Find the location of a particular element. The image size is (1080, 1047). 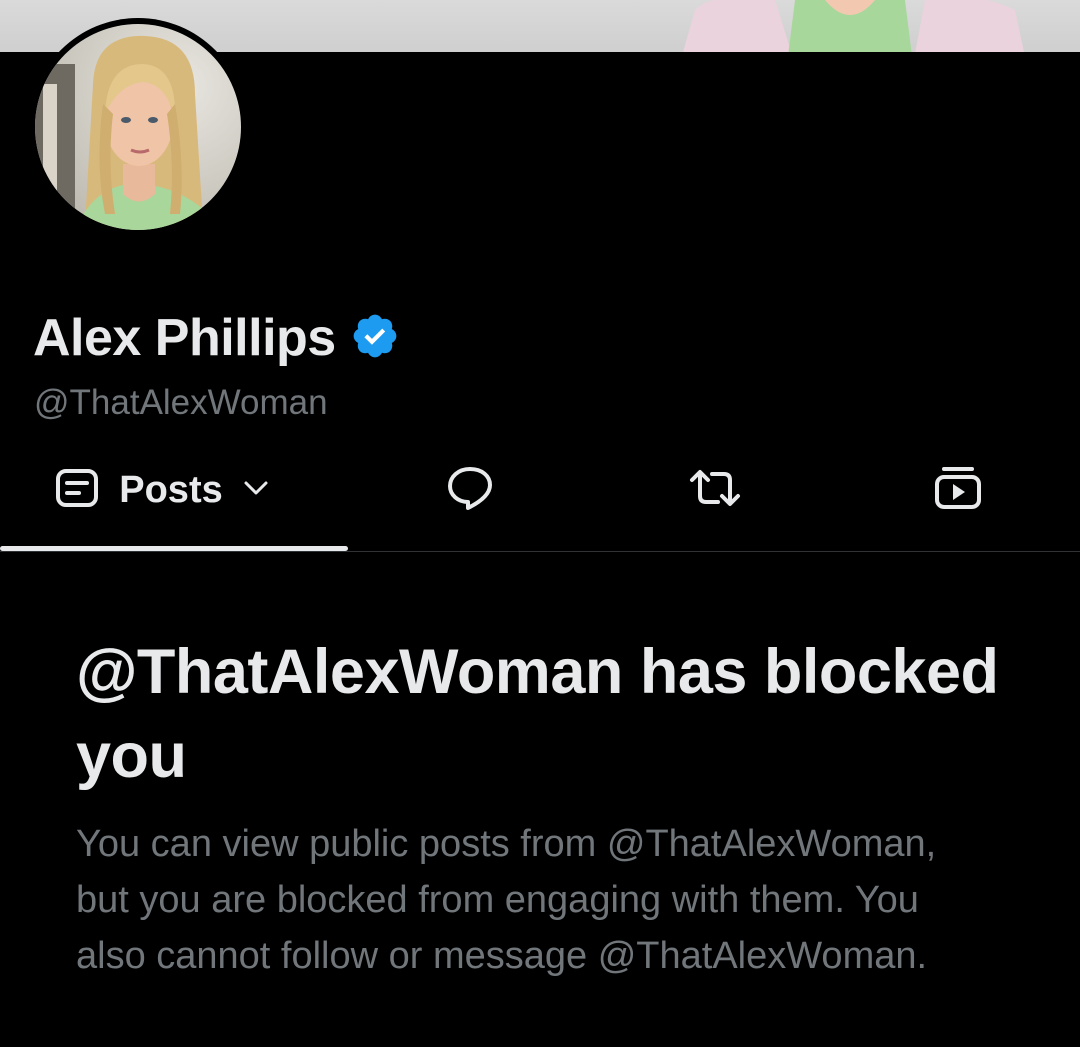

profile-name-row: Alex Phillips is located at coordinates (216, 338).